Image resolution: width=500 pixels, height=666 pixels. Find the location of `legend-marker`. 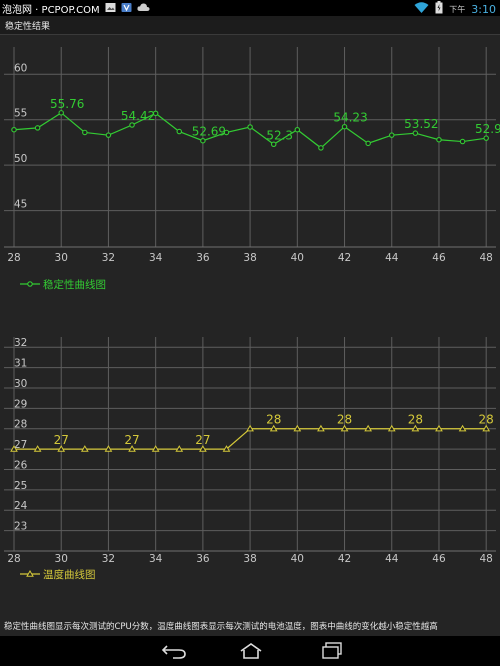

legend-marker is located at coordinates (30, 284).